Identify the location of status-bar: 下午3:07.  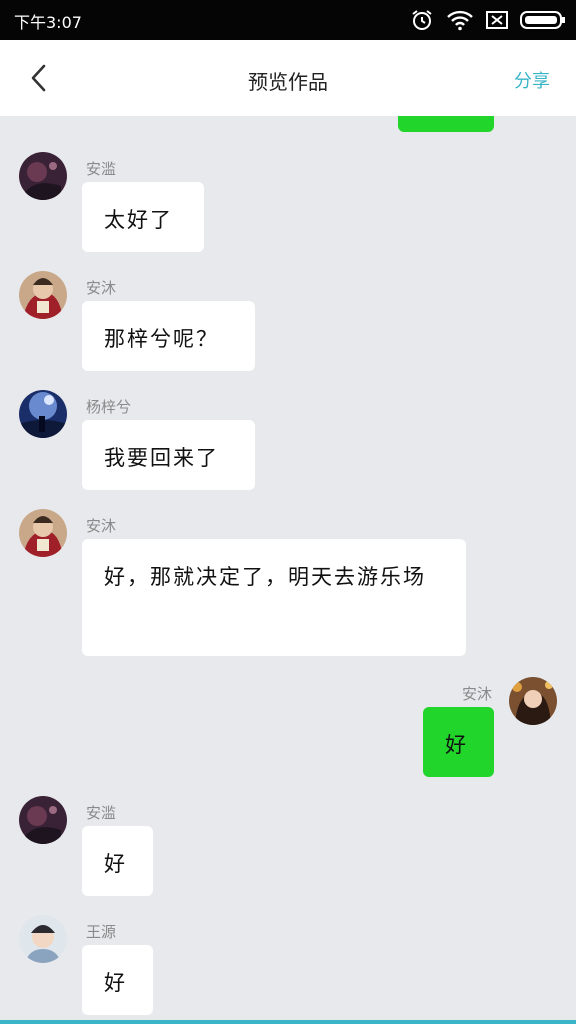
(288, 20).